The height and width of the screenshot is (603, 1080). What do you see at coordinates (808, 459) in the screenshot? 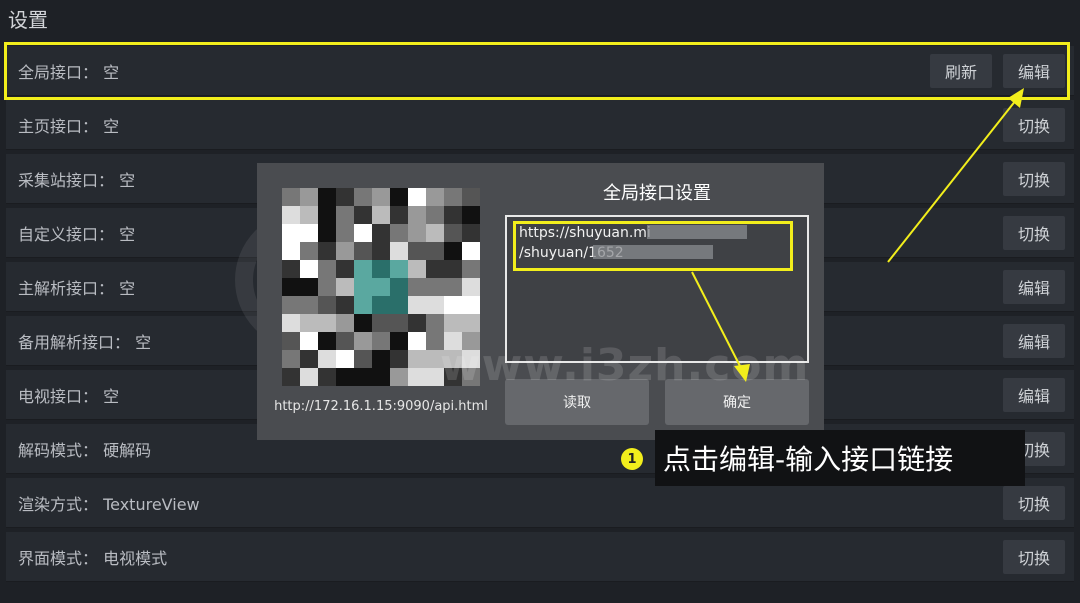
I see `annotation-text: 点击编辑-输入接口链接` at bounding box center [808, 459].